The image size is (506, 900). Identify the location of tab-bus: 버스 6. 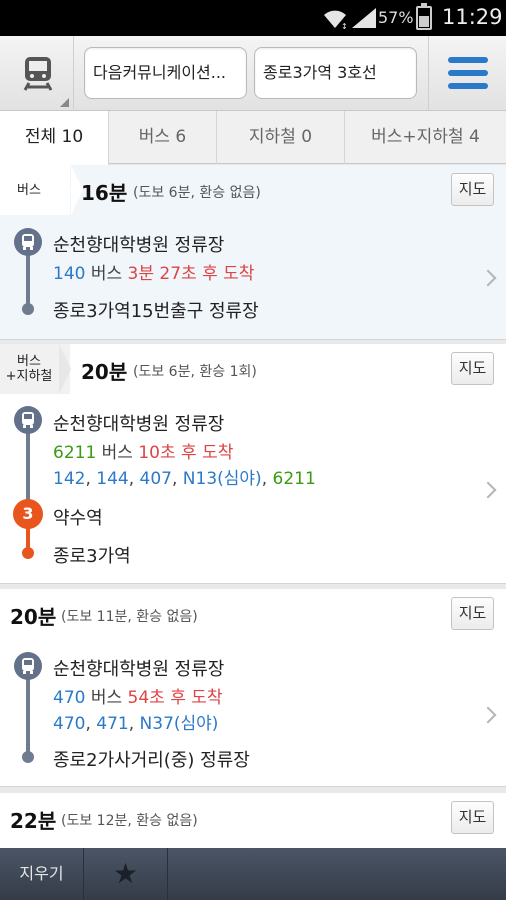
(163, 137).